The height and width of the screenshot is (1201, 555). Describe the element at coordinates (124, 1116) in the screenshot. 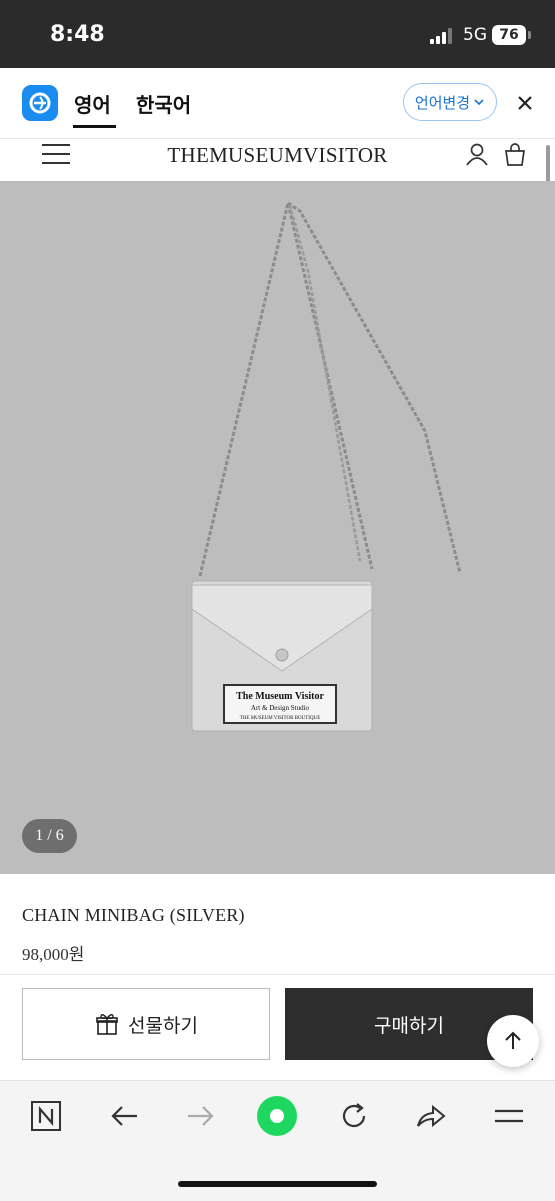

I see `back-arrow-icon` at that location.